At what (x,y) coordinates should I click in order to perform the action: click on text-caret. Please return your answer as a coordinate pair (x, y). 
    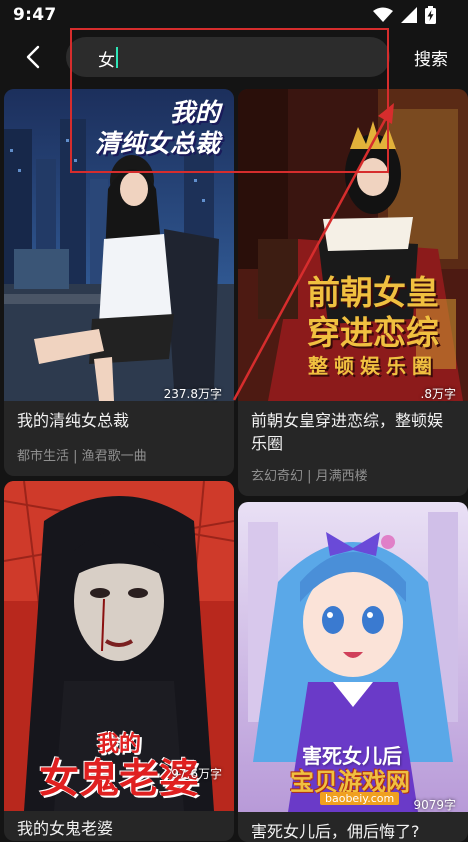
    Looking at the image, I should click on (117, 57).